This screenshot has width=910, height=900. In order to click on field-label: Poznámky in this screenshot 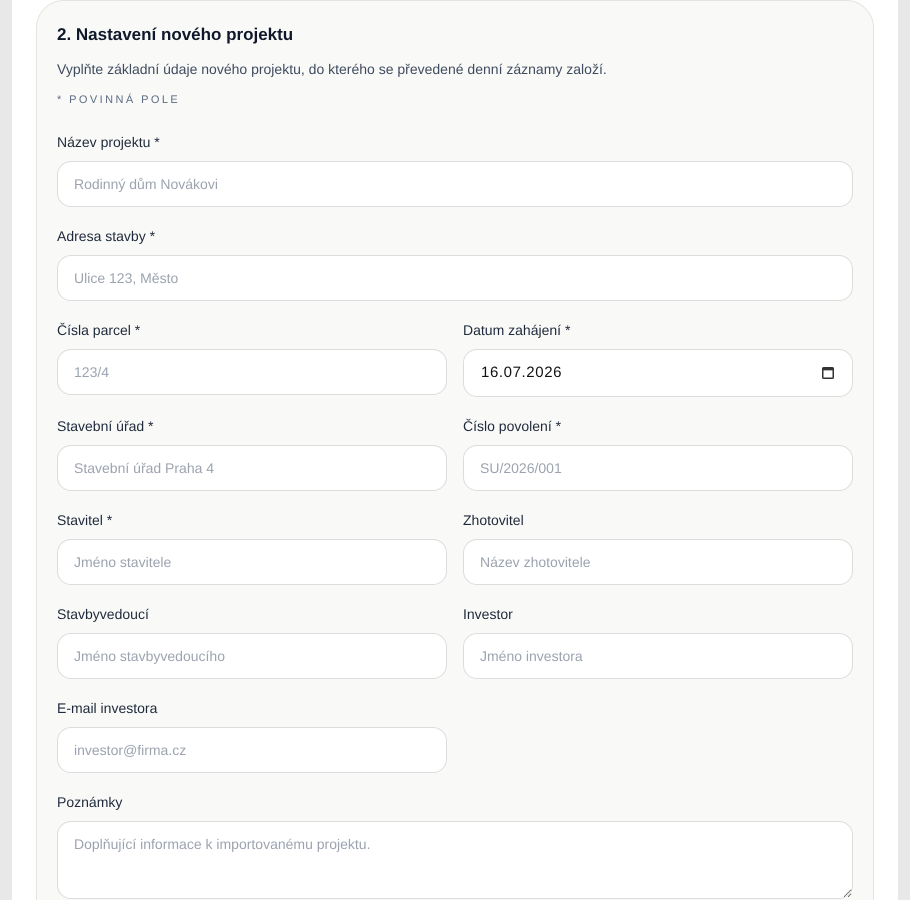, I will do `click(90, 802)`.